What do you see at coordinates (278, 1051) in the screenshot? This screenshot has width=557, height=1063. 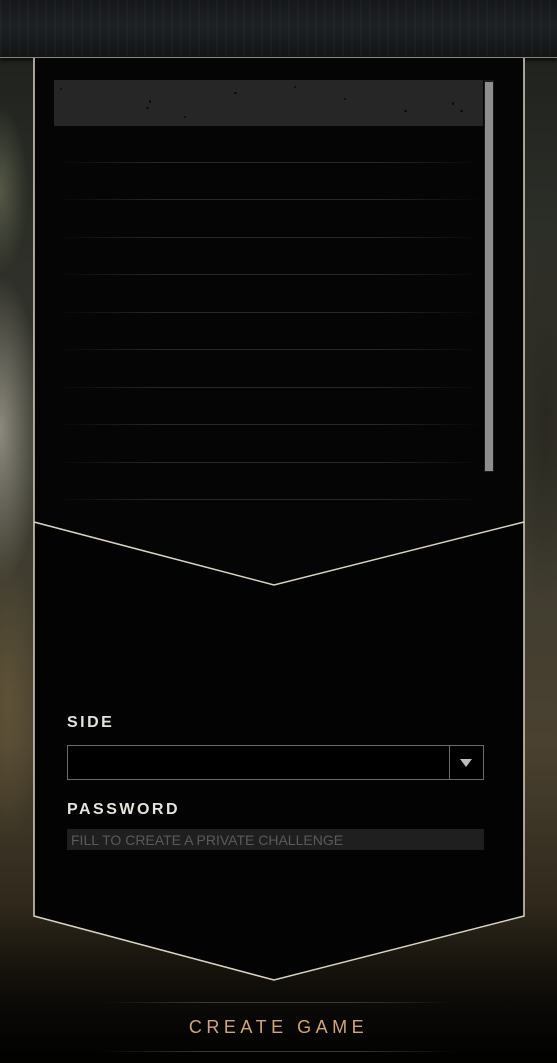 I see `create-game-divider-bottom` at bounding box center [278, 1051].